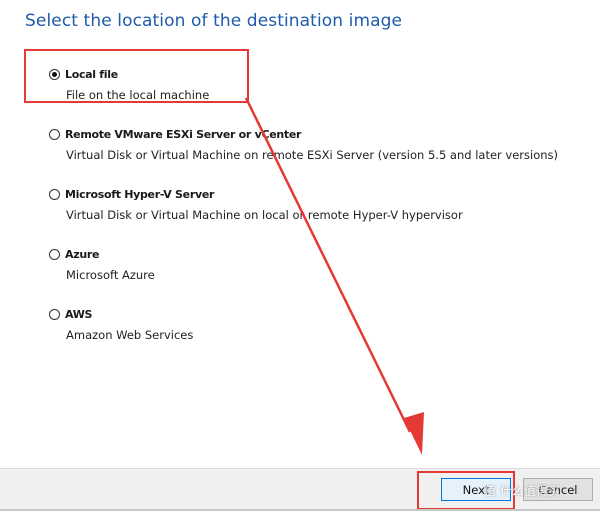 The width and height of the screenshot is (600, 511). I want to click on option-description: Amazon Web Services, so click(130, 335).